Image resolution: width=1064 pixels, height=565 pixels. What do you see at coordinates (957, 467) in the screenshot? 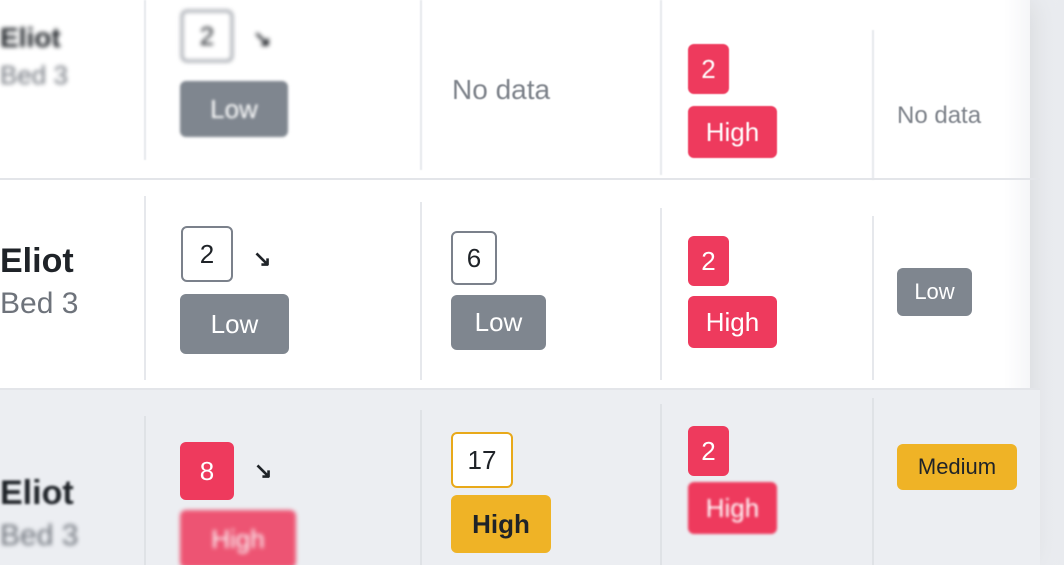
I see `level-badge: Medium` at bounding box center [957, 467].